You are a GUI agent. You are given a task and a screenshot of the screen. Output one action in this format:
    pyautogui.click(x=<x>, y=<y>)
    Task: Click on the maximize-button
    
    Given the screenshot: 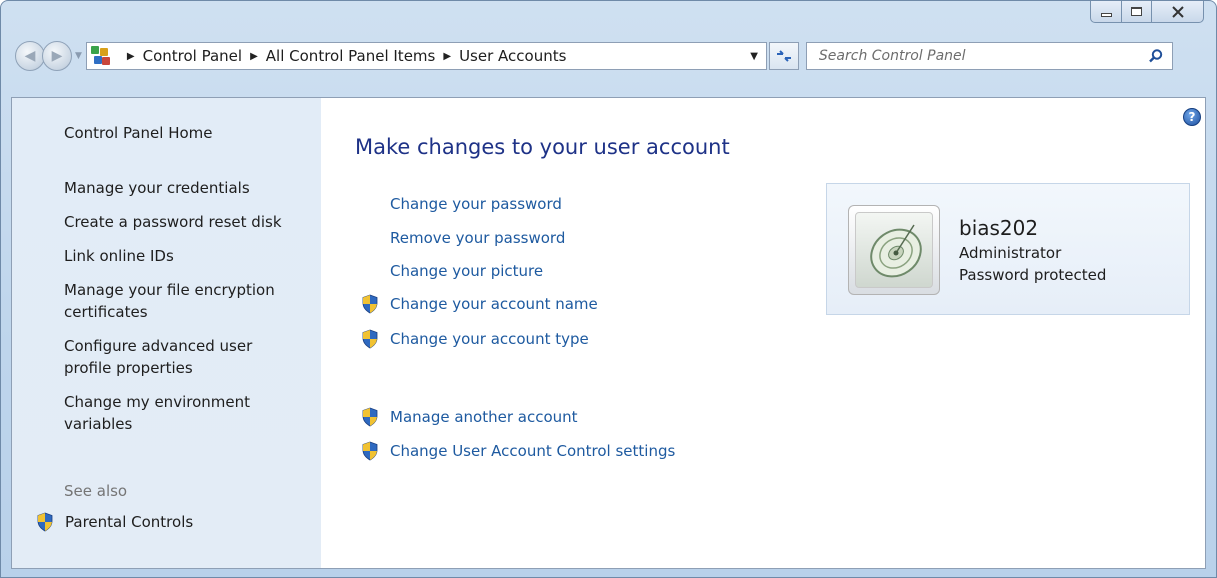 What is the action you would take?
    pyautogui.click(x=1137, y=12)
    